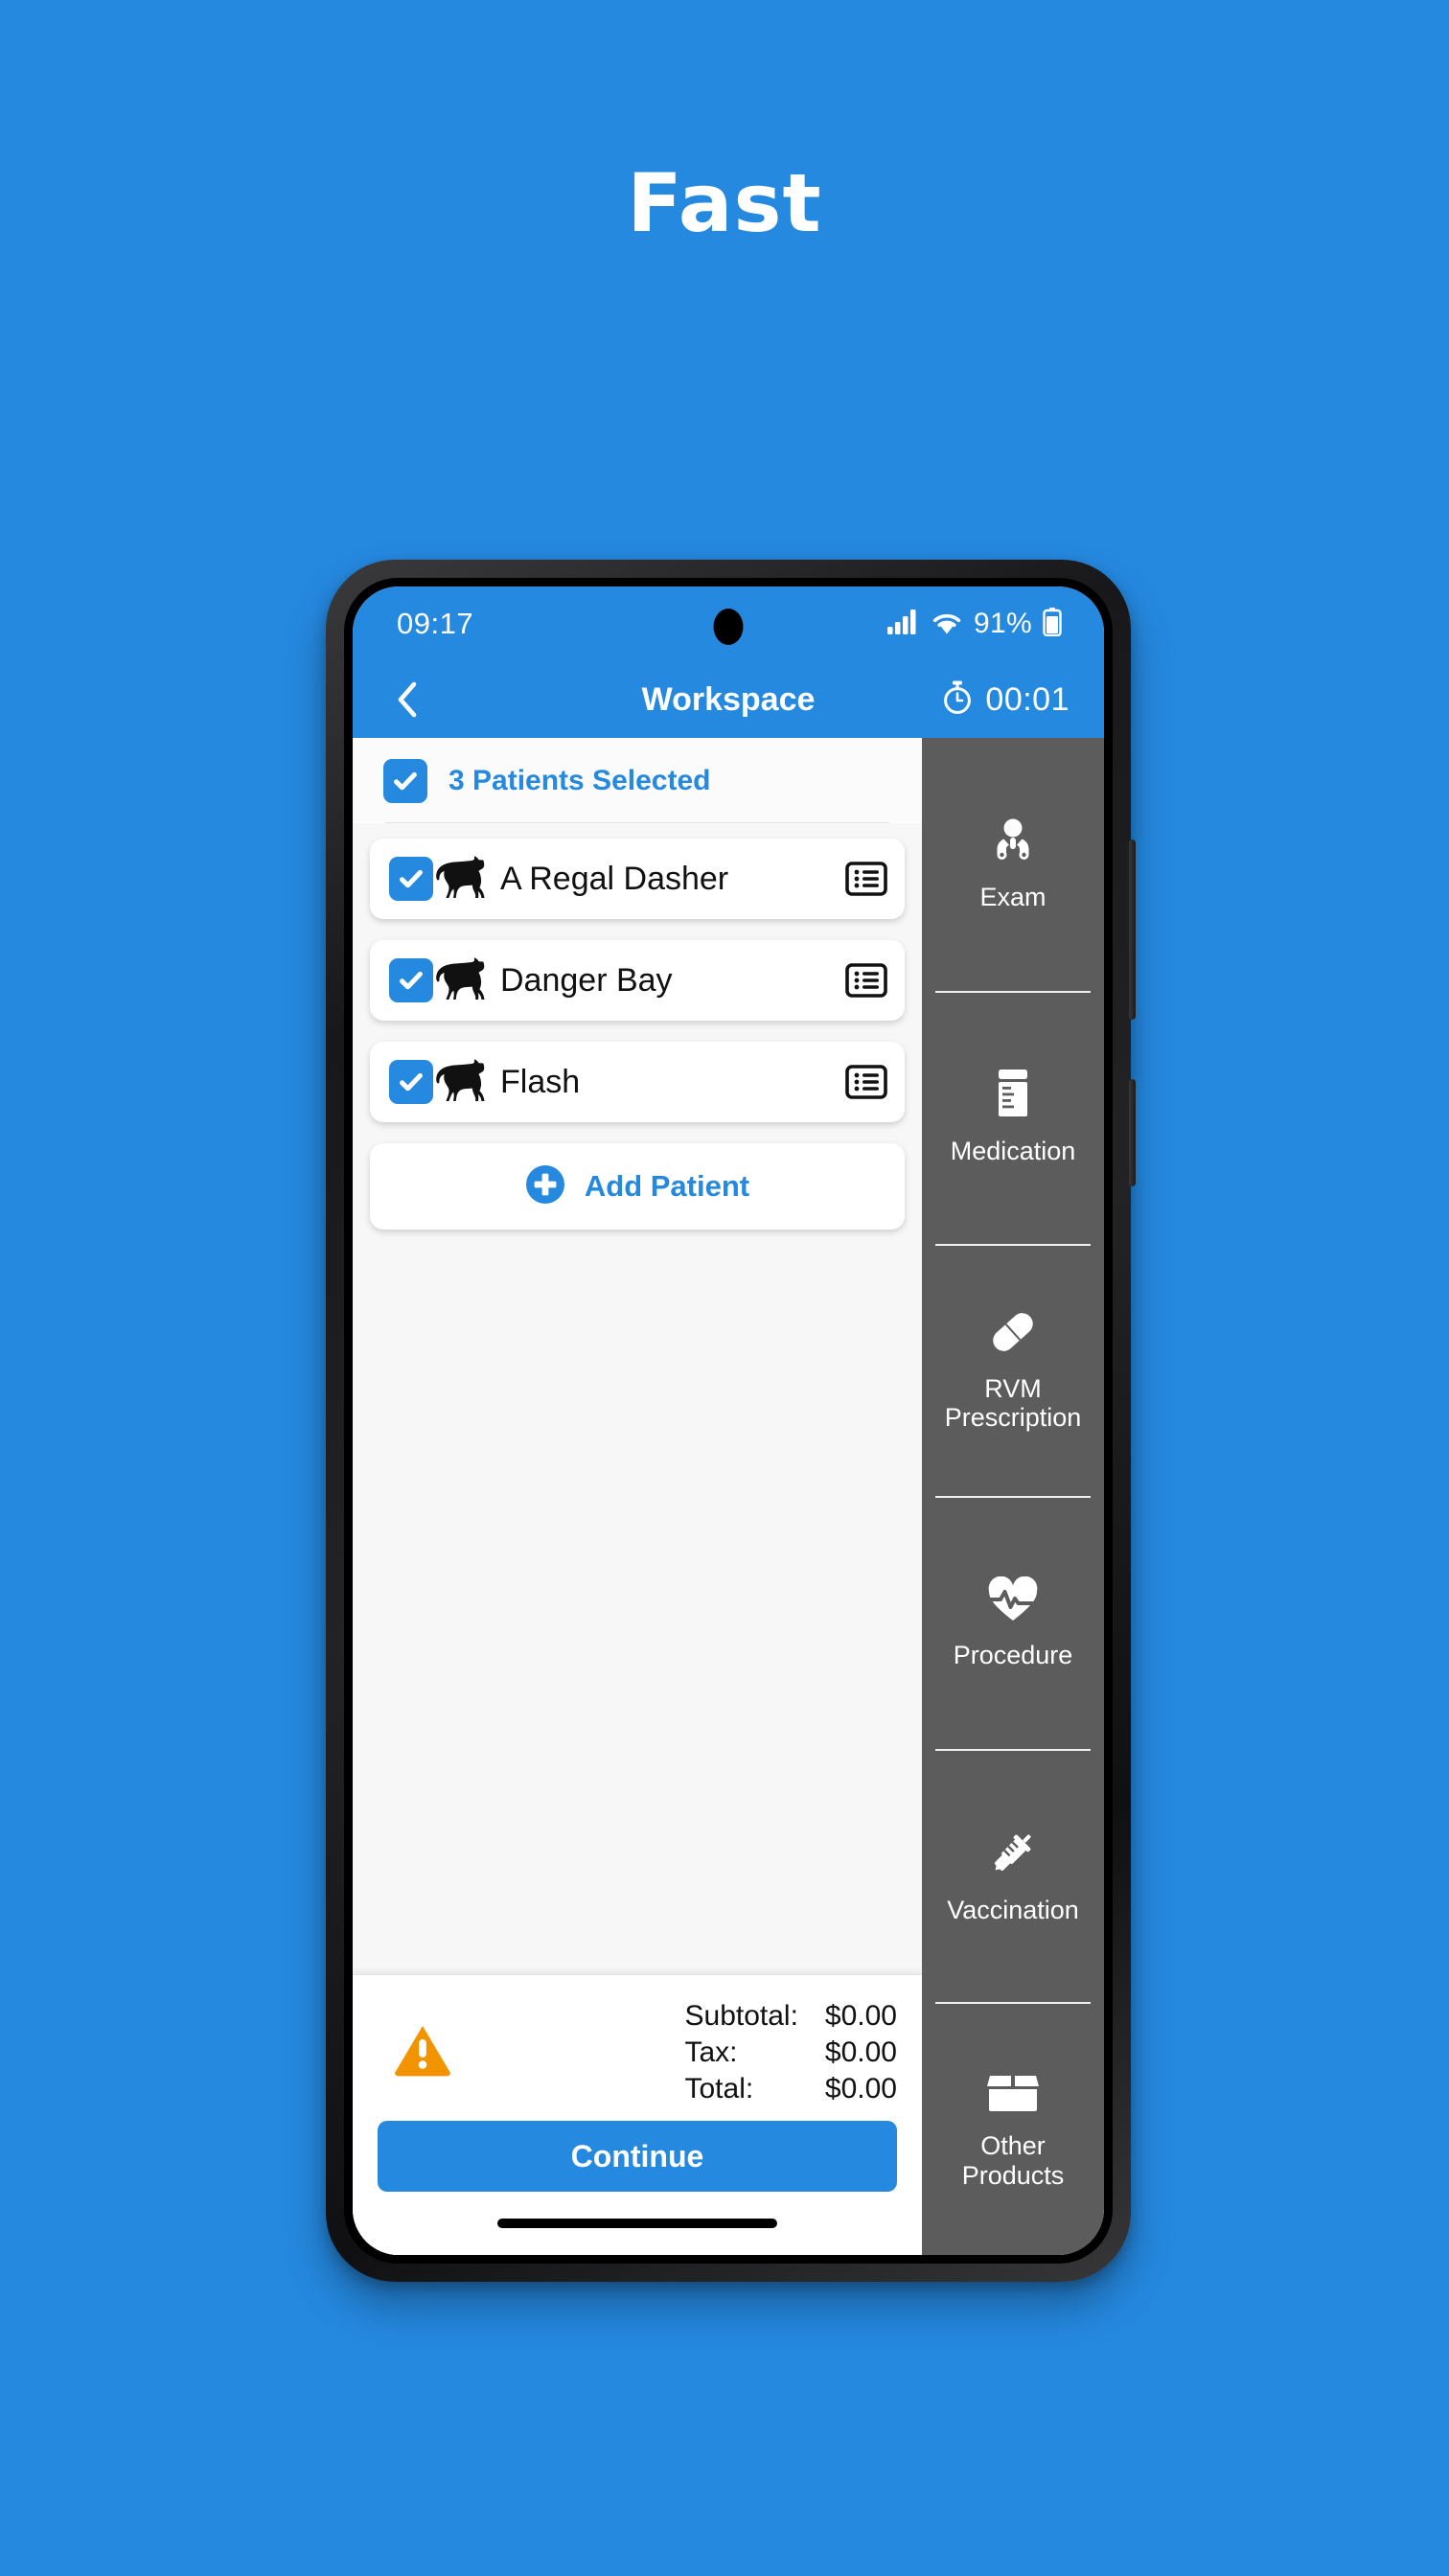  I want to click on sidebar-item-label: Medication, so click(1013, 1151).